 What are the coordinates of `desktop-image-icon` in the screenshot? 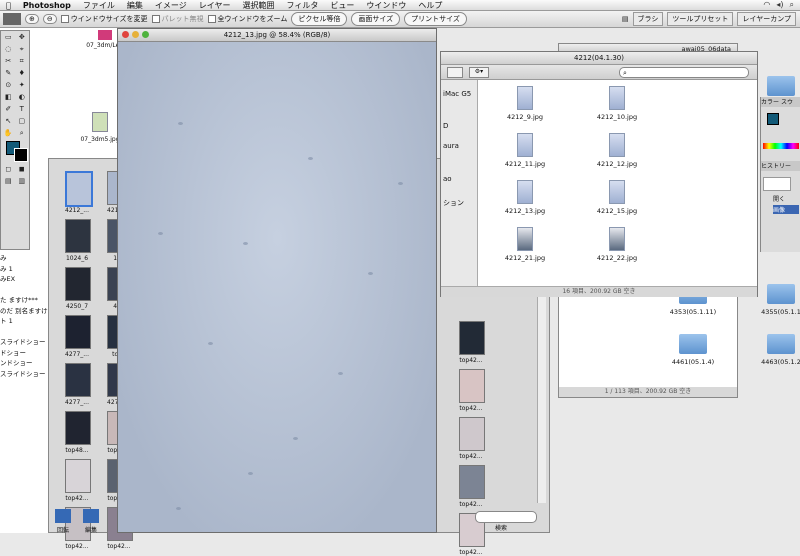 It's located at (105, 35).